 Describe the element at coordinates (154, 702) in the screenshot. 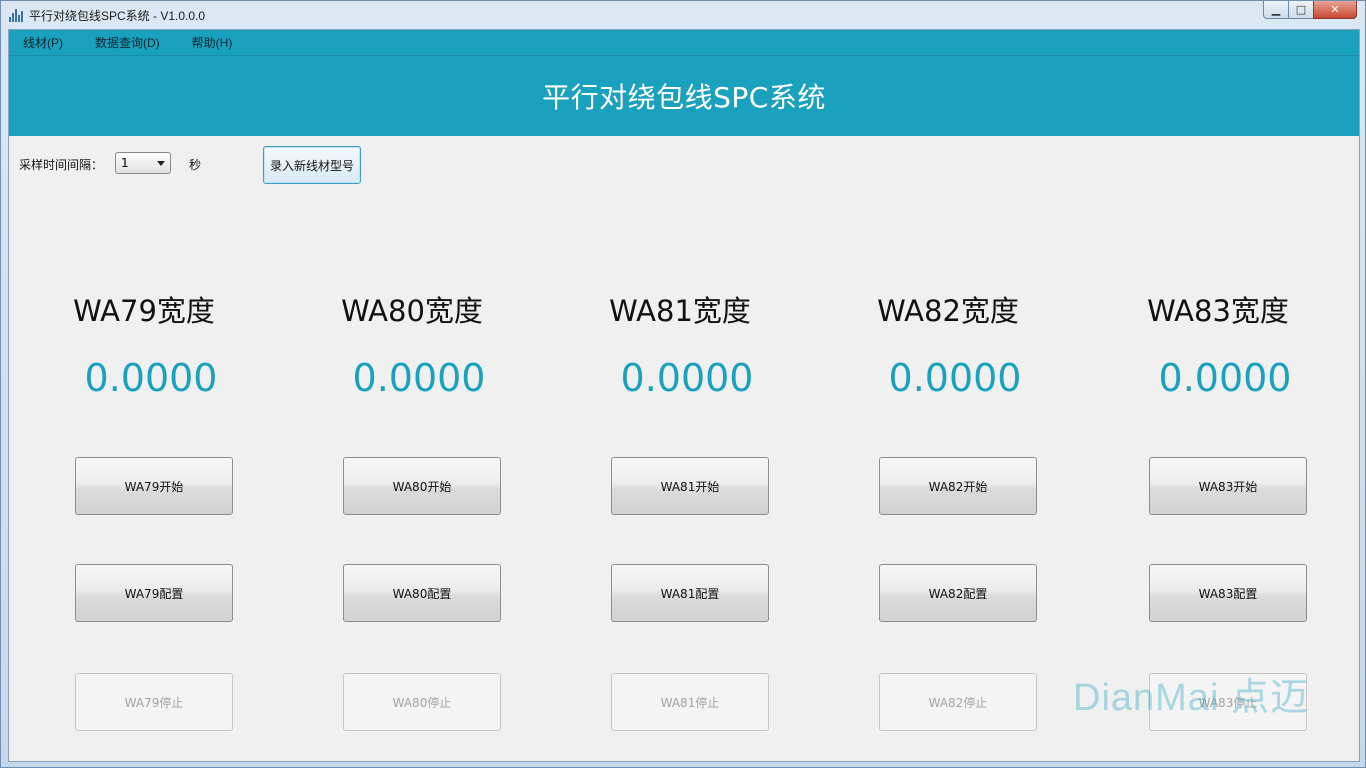

I see `stop-button: WA79停止` at that location.